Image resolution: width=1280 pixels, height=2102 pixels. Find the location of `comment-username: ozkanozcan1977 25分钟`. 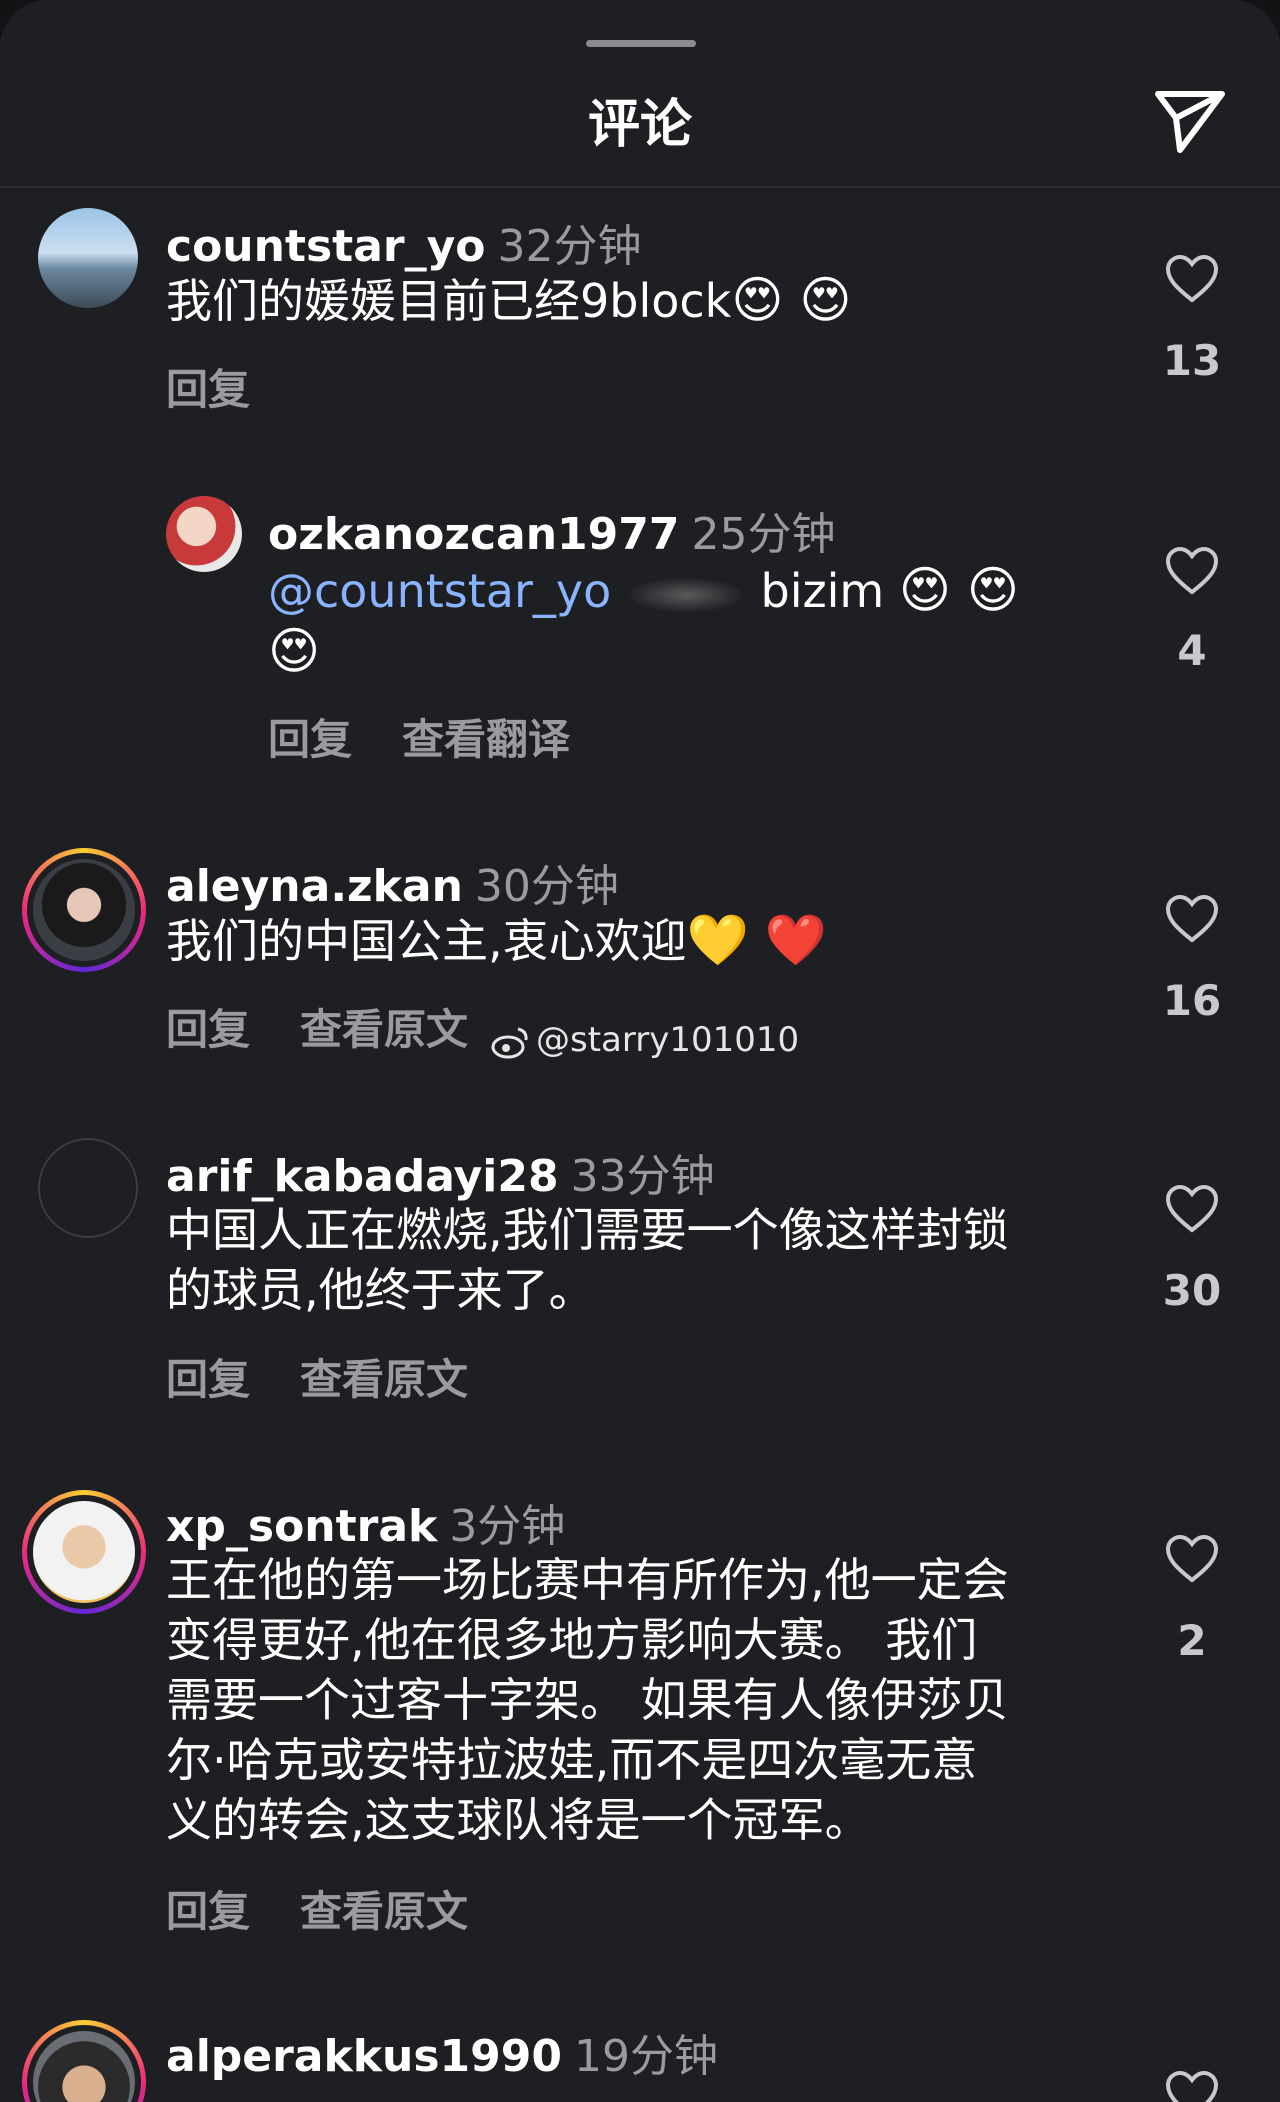

comment-username: ozkanozcan1977 25分钟 is located at coordinates (552, 530).